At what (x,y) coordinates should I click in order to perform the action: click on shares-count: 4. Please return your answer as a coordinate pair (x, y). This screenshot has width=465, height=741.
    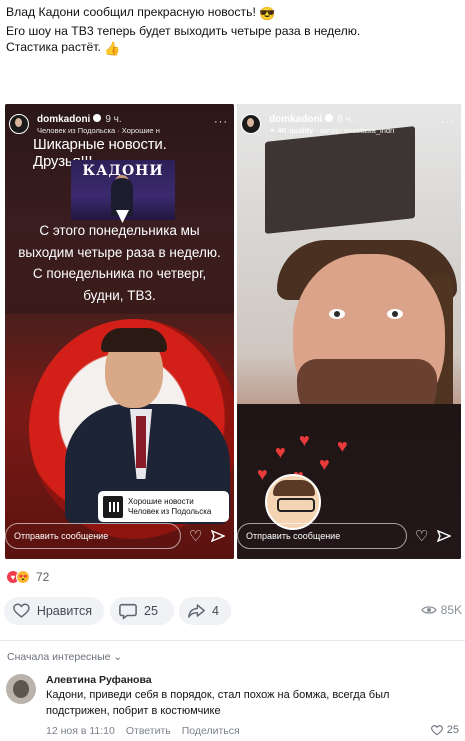
    Looking at the image, I should click on (215, 611).